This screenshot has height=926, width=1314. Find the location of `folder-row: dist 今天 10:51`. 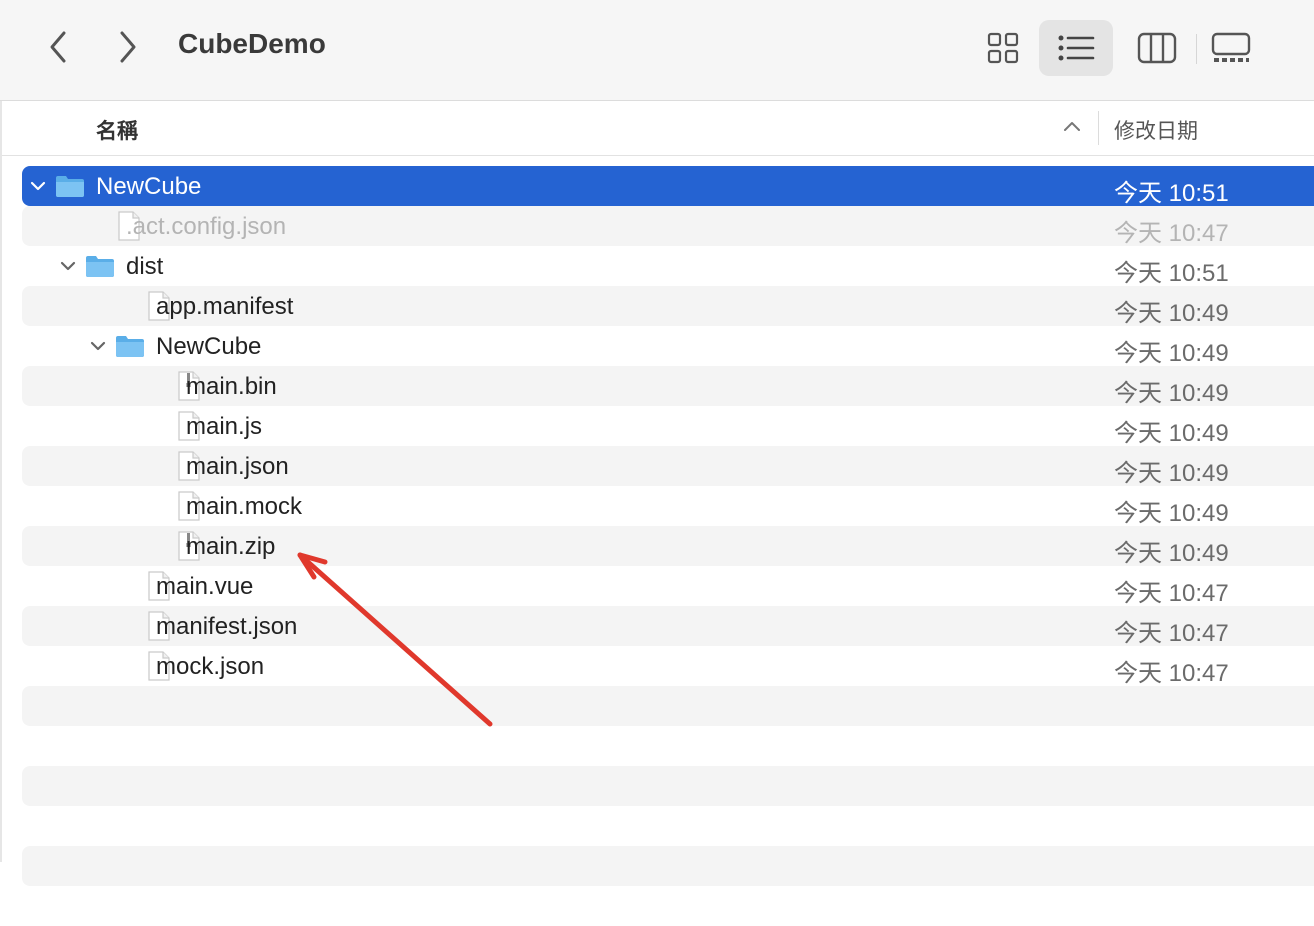

folder-row: dist 今天 10:51 is located at coordinates (668, 266).